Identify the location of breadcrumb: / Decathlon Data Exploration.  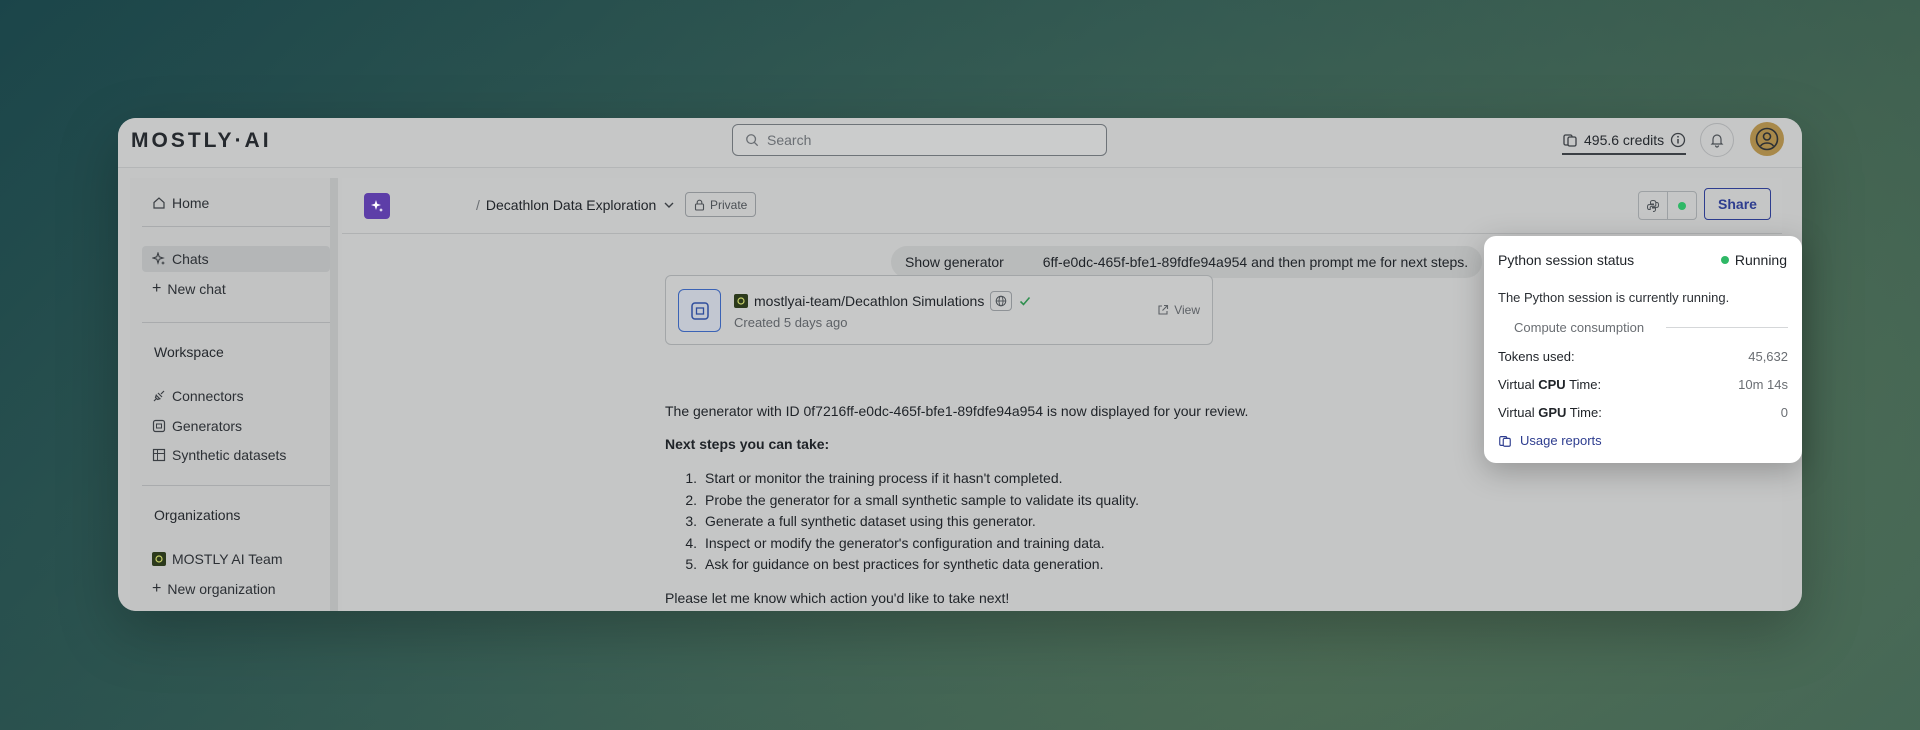
(576, 205).